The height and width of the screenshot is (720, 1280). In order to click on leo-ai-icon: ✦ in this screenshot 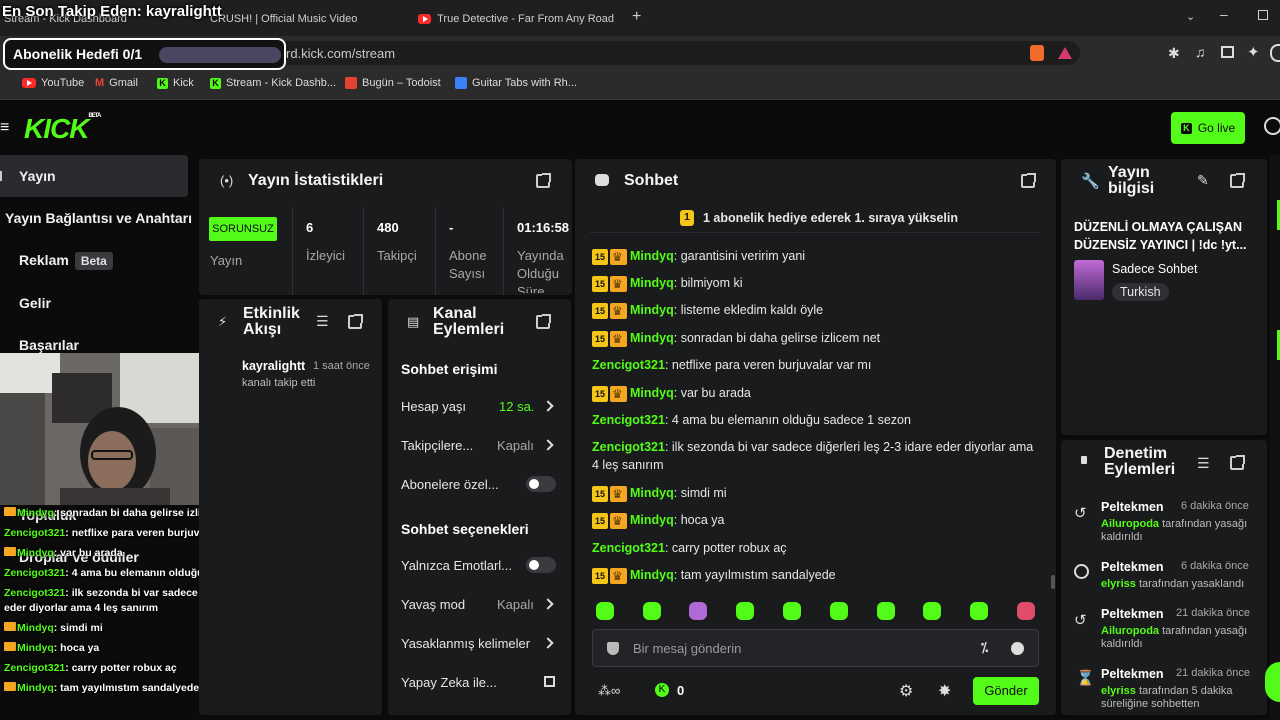, I will do `click(1253, 52)`.